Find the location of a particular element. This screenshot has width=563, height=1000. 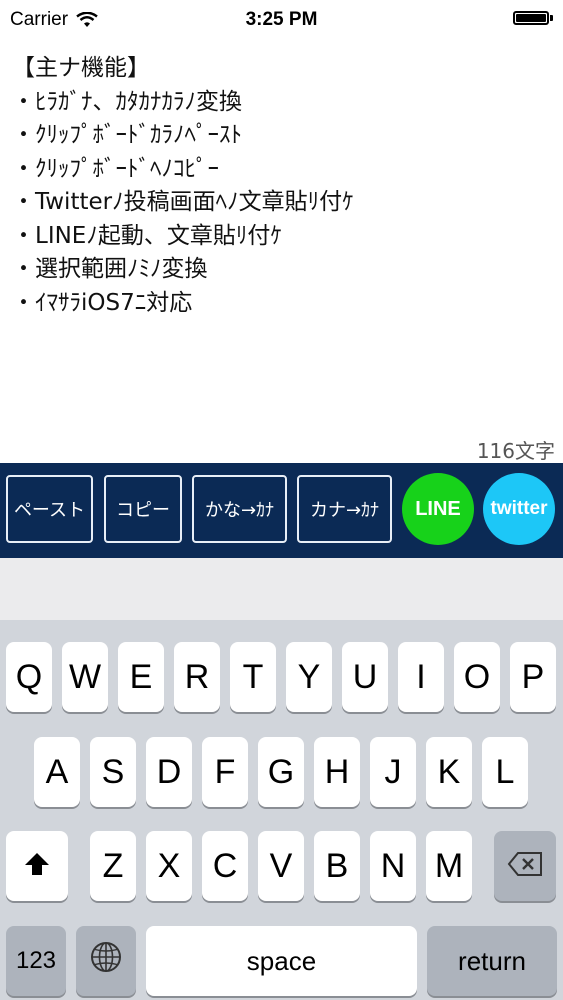

hiragana-to-katakana-button: かな→ｶﾅ is located at coordinates (239, 509).